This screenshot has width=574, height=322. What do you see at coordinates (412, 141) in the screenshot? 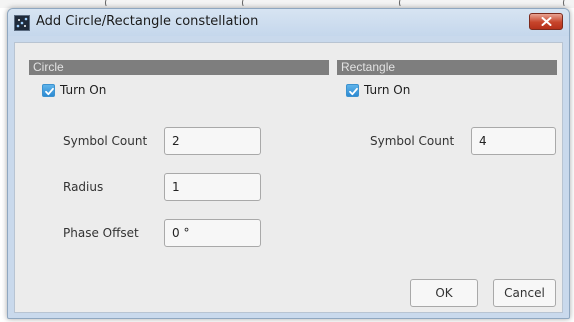
I see `rectangle-symbol-count-label: Symbol Count` at bounding box center [412, 141].